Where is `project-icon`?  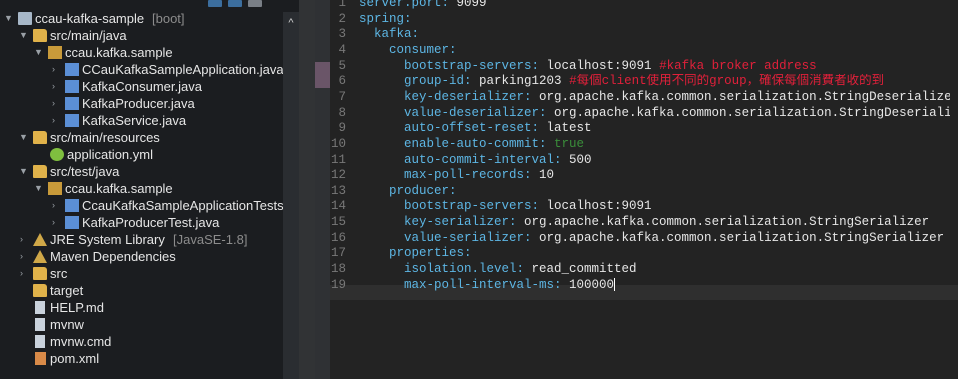 project-icon is located at coordinates (25, 18).